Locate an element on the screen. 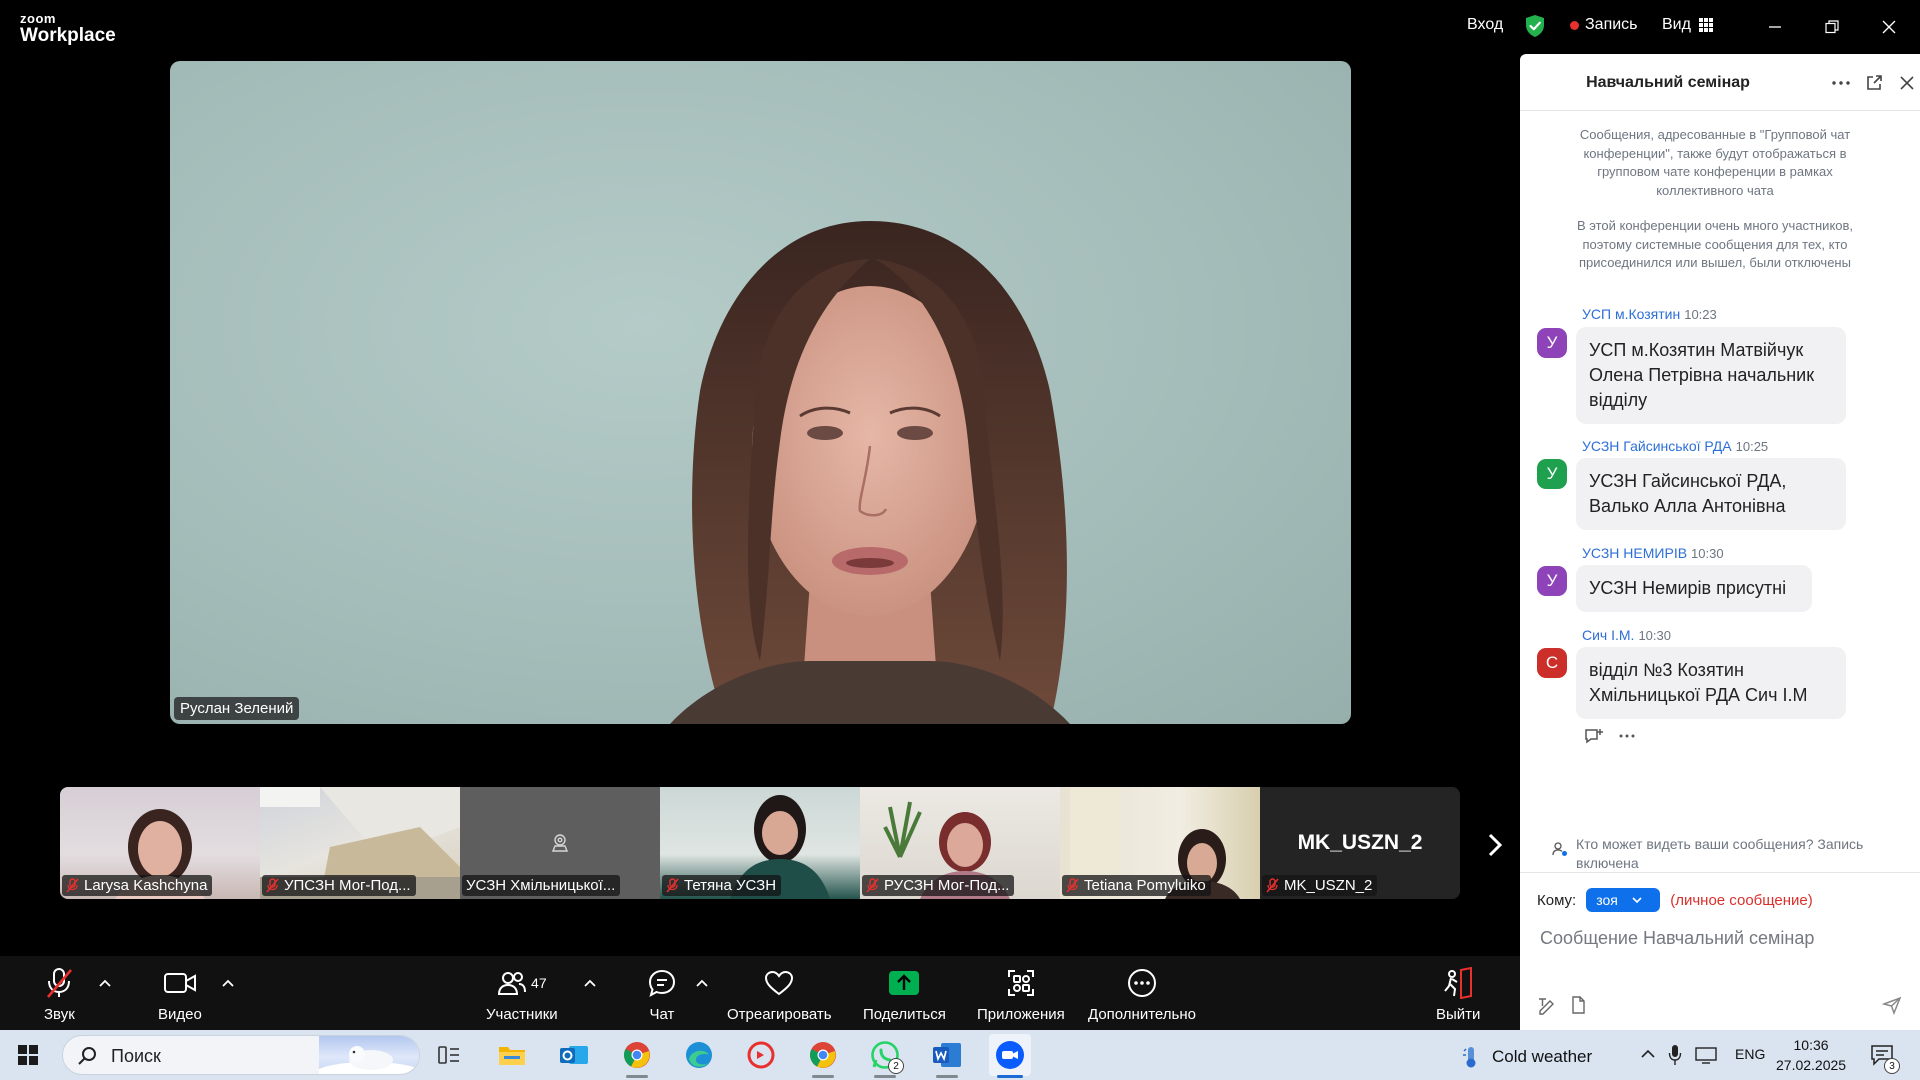 The height and width of the screenshot is (1080, 1920). taskbar-search: Поиск is located at coordinates (241, 1055).